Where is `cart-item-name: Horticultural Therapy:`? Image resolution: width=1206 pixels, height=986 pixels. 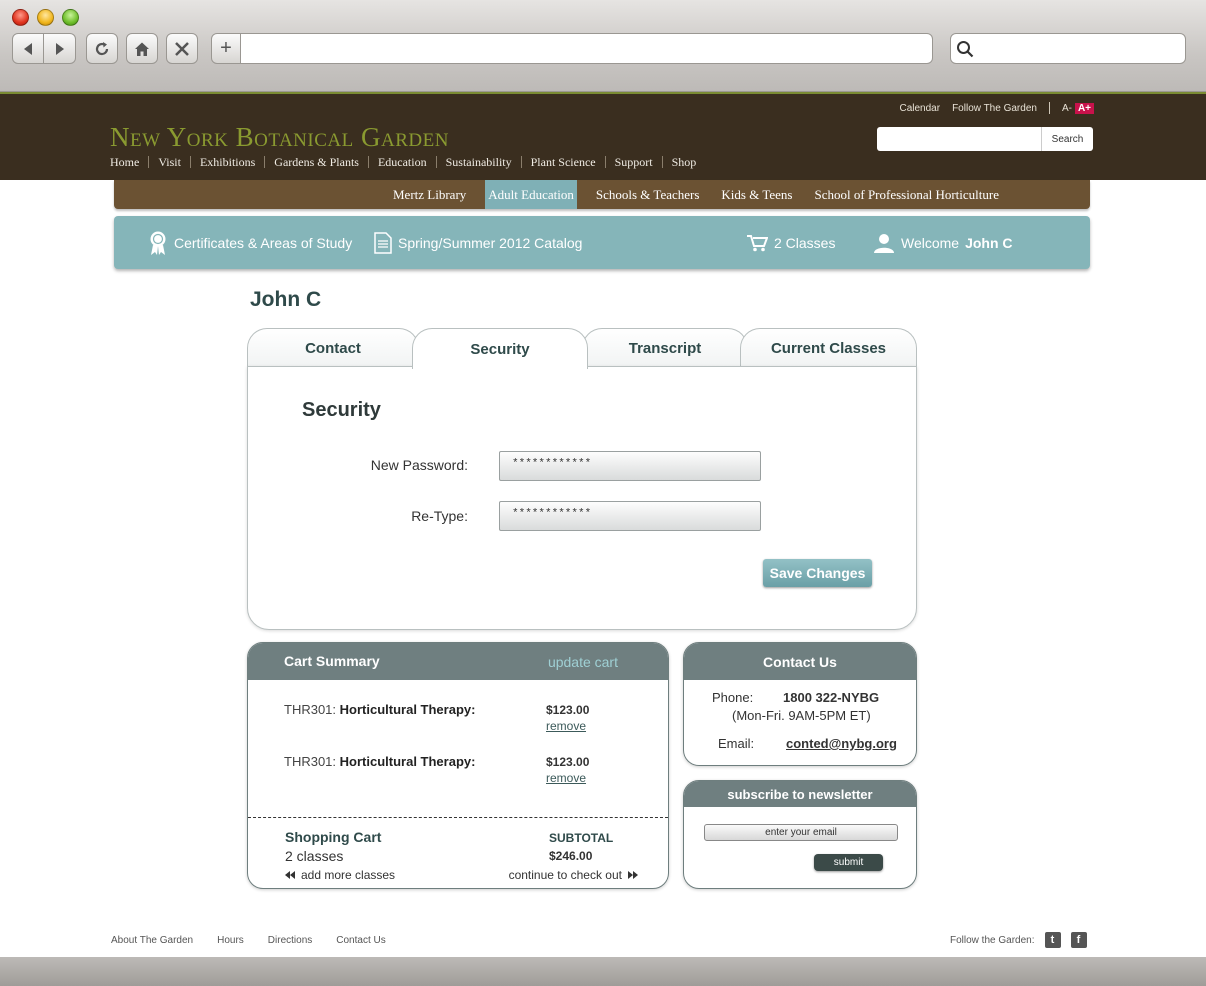 cart-item-name: Horticultural Therapy: is located at coordinates (407, 709).